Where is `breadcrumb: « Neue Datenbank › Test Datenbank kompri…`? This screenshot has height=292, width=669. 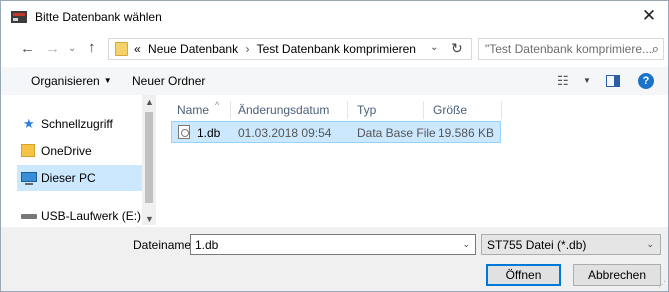 breadcrumb: « Neue Datenbank › Test Datenbank kompri… is located at coordinates (275, 49).